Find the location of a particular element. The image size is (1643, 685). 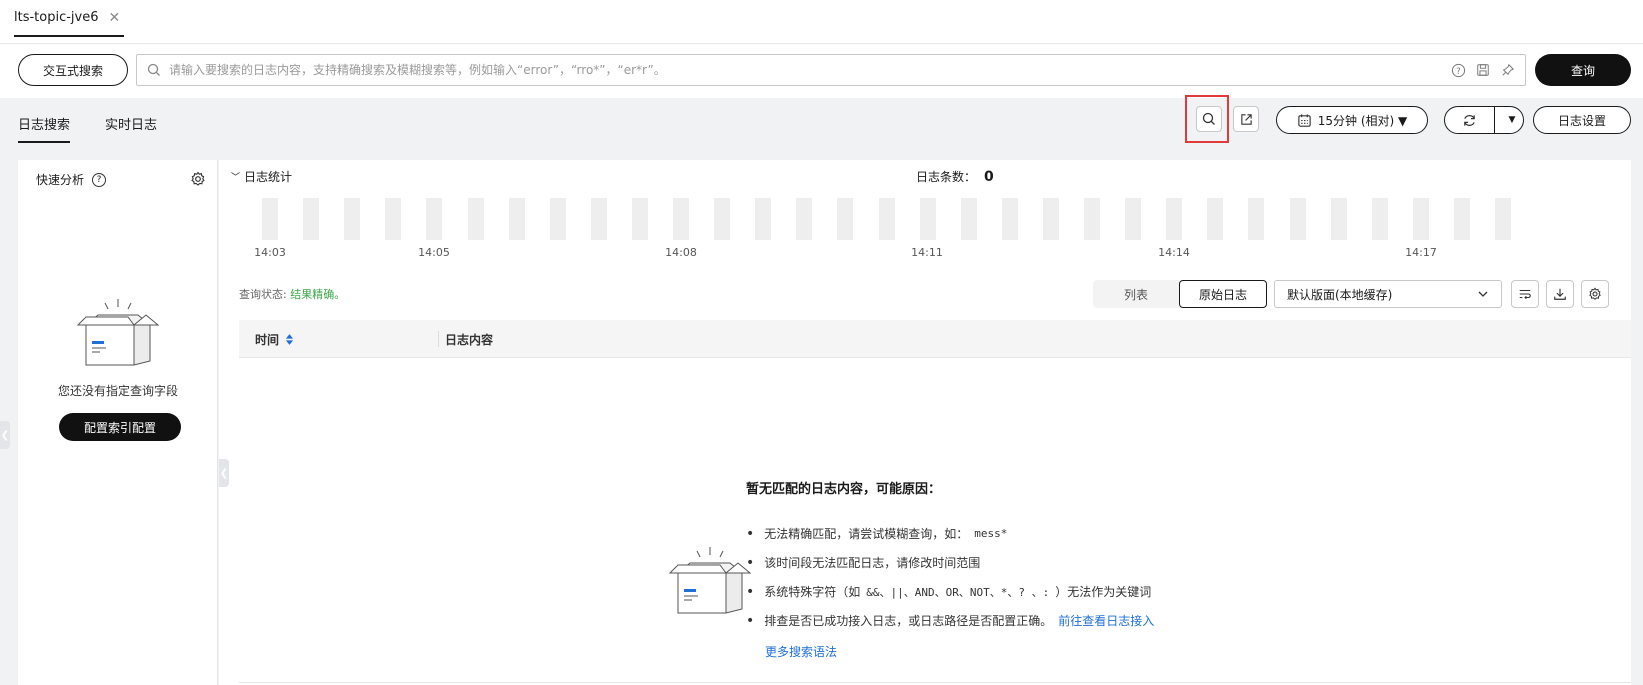

highlight-annotation is located at coordinates (1207, 119).